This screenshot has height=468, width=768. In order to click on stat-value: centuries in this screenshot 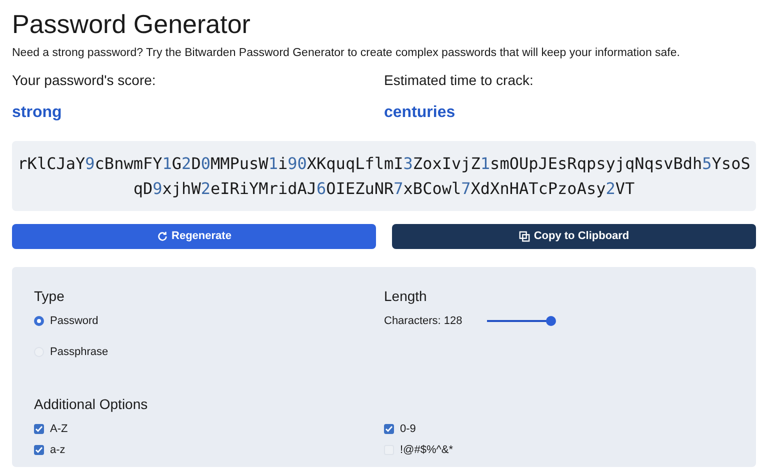, I will do `click(420, 113)`.